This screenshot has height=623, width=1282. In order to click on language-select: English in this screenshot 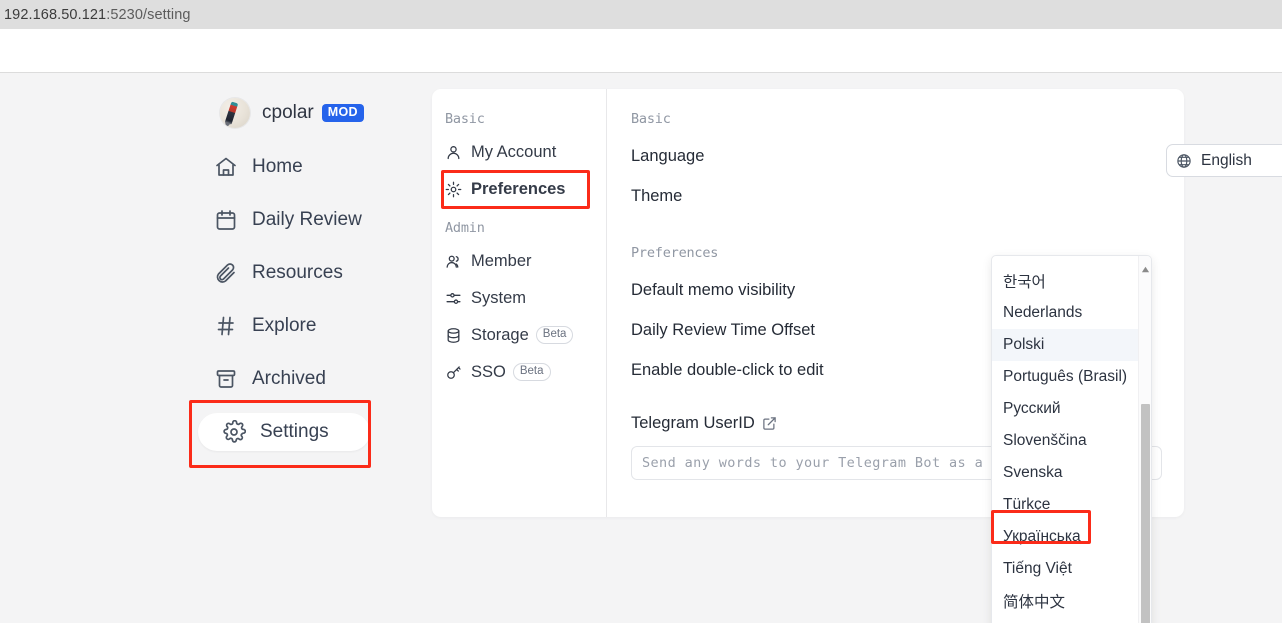, I will do `click(1224, 160)`.